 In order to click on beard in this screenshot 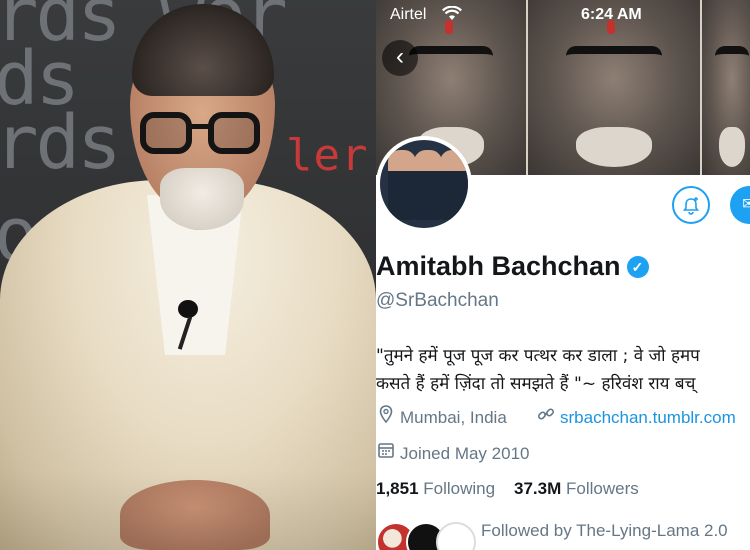, I will do `click(202, 199)`.